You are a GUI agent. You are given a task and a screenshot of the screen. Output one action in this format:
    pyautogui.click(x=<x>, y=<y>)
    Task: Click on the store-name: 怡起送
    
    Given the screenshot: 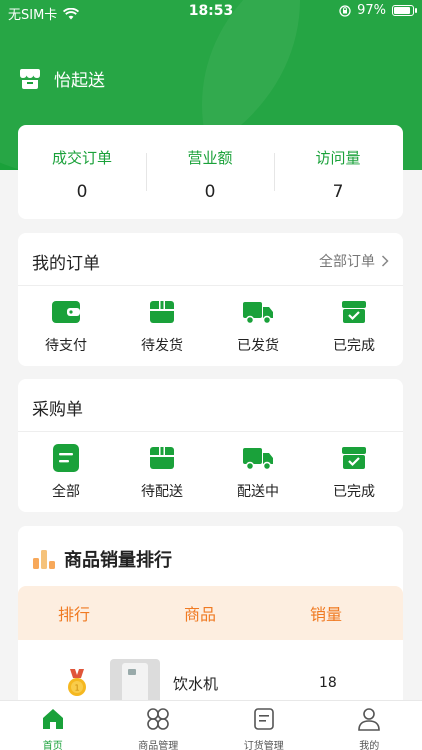 What is the action you would take?
    pyautogui.click(x=79, y=81)
    